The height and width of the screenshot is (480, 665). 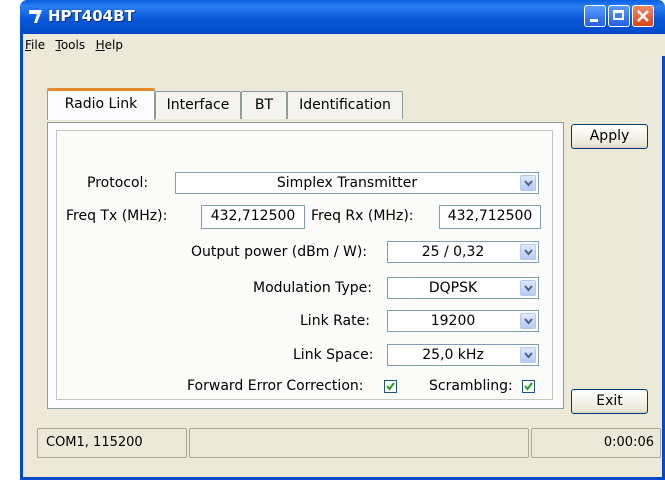 I want to click on app-icon, so click(x=36, y=16).